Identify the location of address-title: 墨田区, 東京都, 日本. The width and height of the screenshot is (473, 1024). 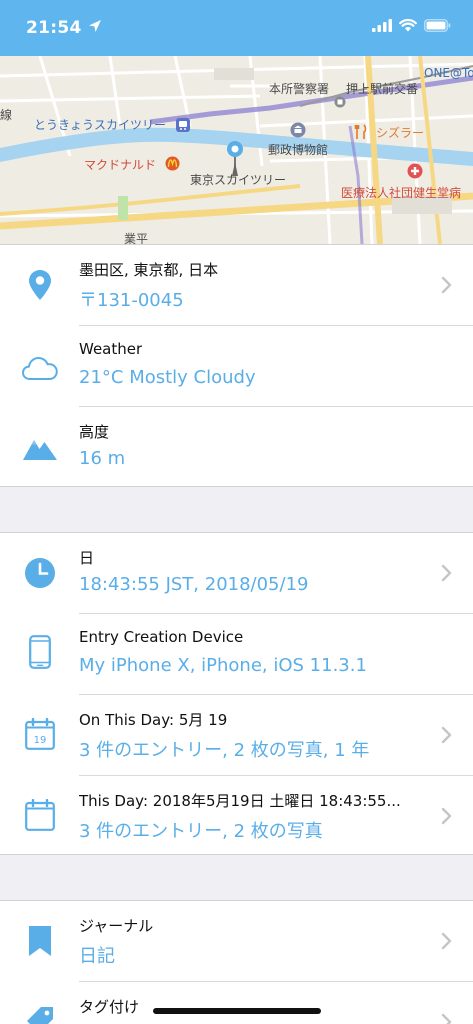
(149, 270).